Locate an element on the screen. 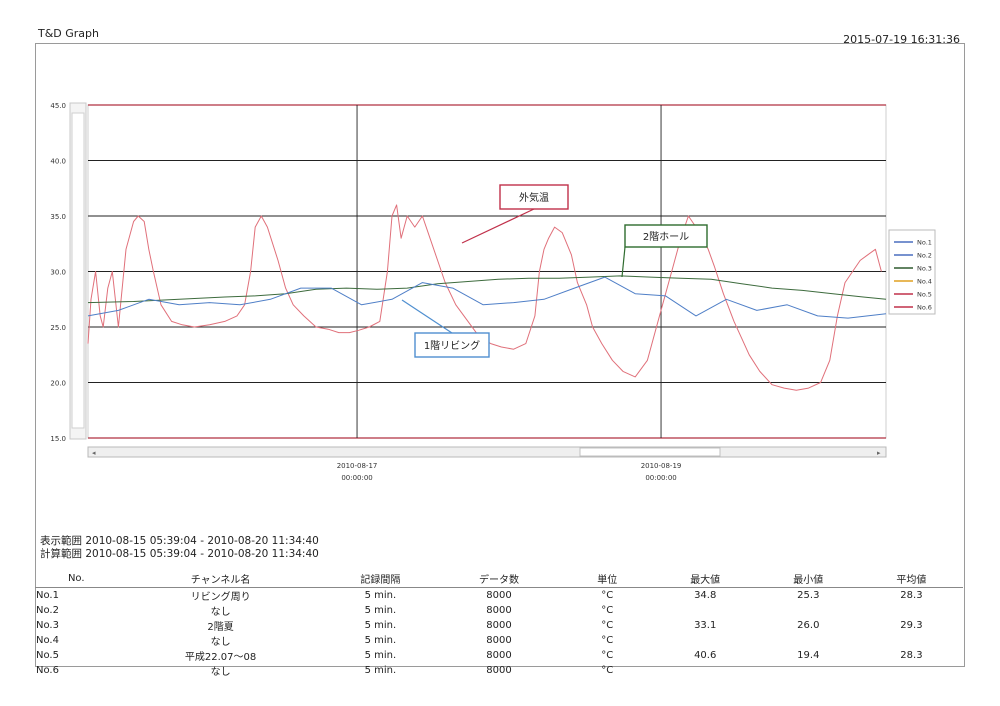  table-cell: リビング周り is located at coordinates (220, 597).